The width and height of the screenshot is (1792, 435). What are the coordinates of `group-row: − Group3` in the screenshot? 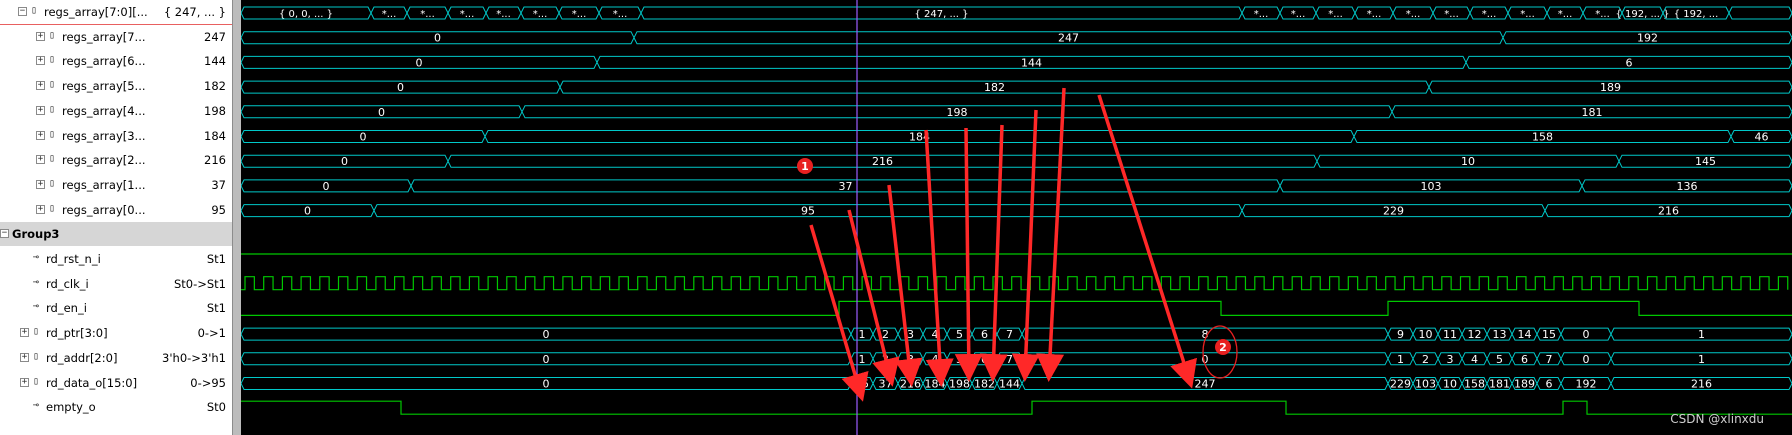 It's located at (116, 234).